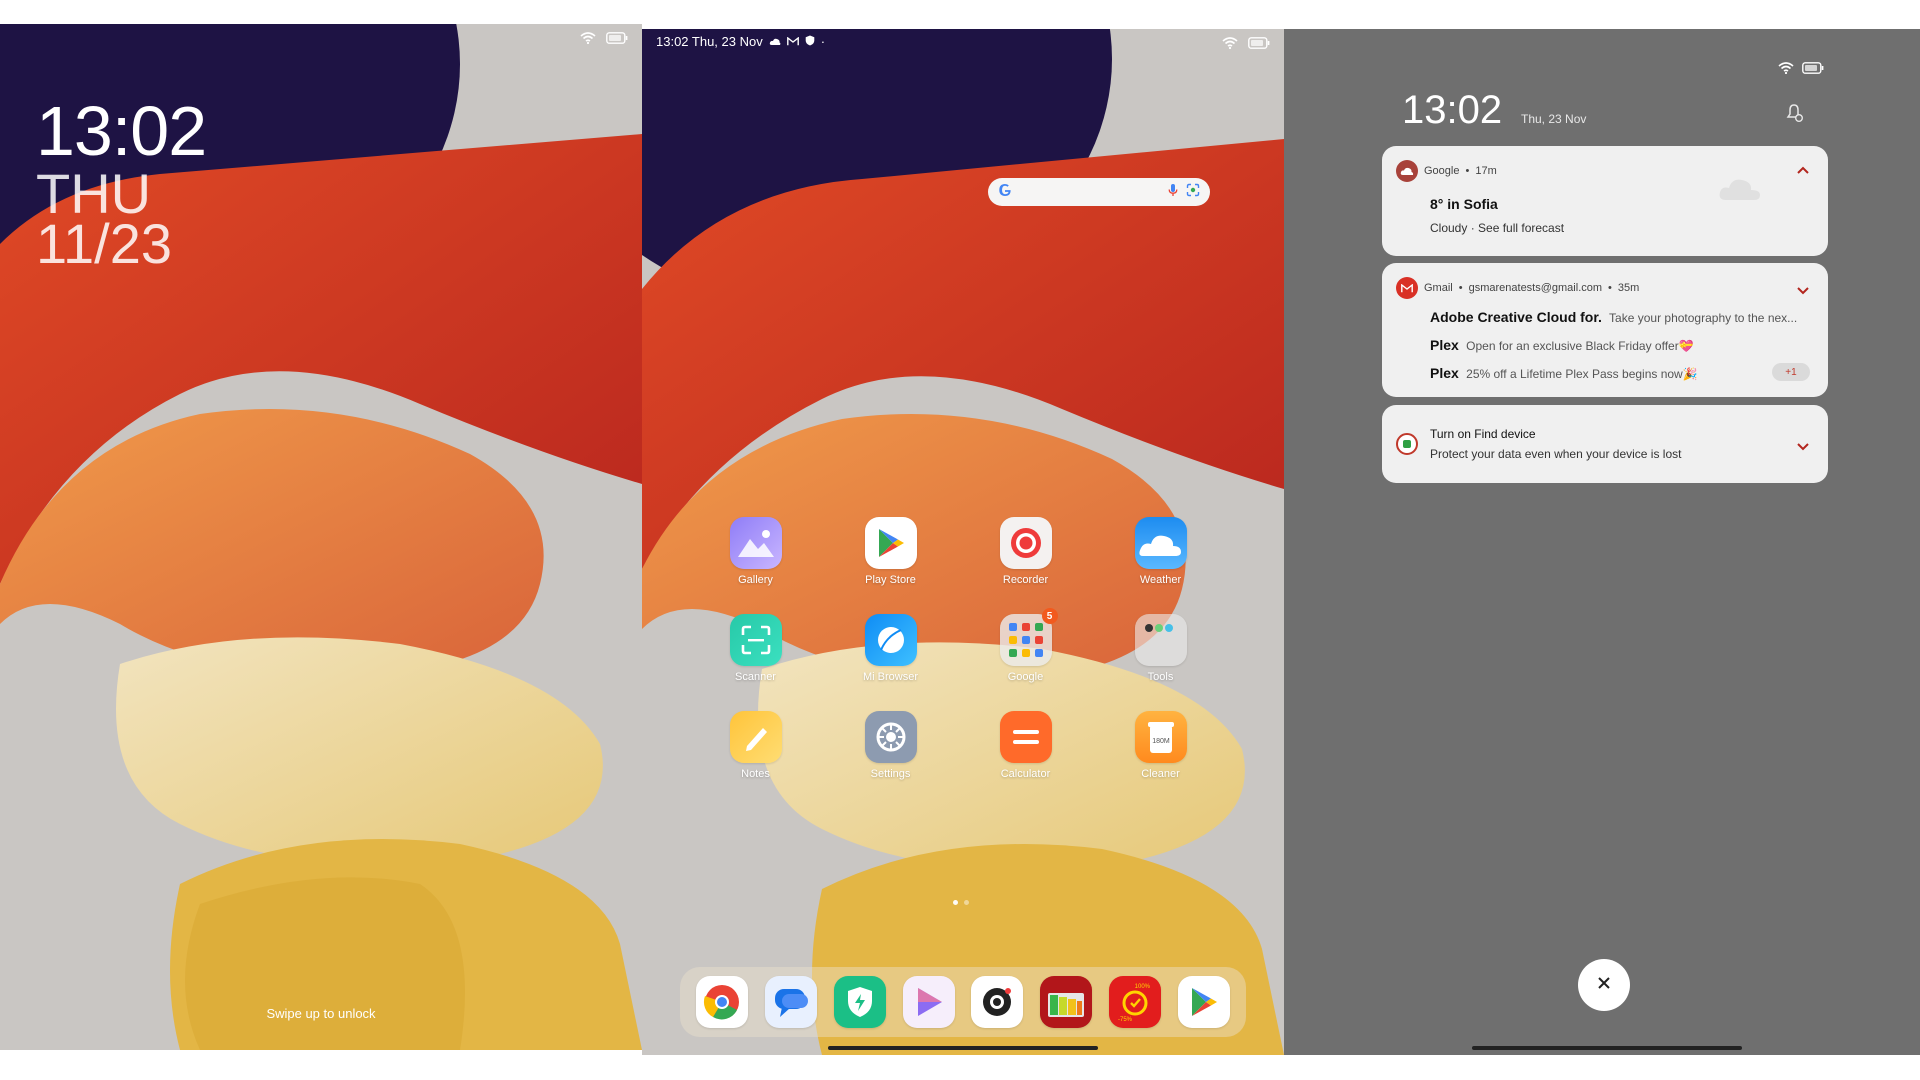 This screenshot has height=1080, width=1920. What do you see at coordinates (1442, 171) in the screenshot?
I see `notification-source: Google` at bounding box center [1442, 171].